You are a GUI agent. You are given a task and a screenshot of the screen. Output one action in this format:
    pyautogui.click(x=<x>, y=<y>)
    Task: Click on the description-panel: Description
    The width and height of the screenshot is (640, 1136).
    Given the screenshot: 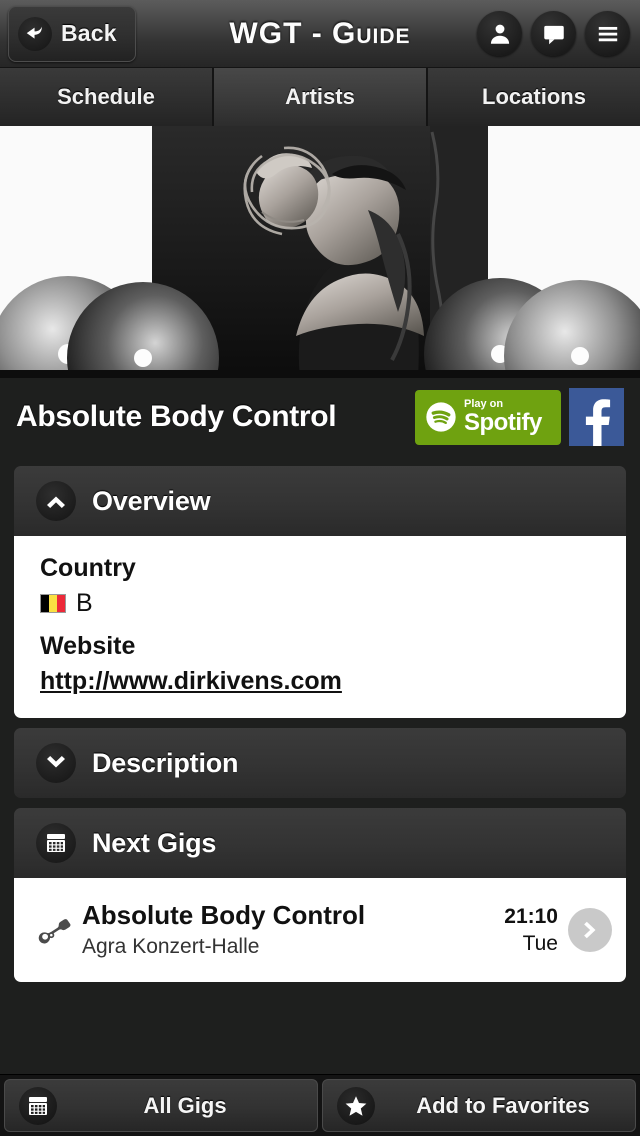 What is the action you would take?
    pyautogui.click(x=320, y=763)
    